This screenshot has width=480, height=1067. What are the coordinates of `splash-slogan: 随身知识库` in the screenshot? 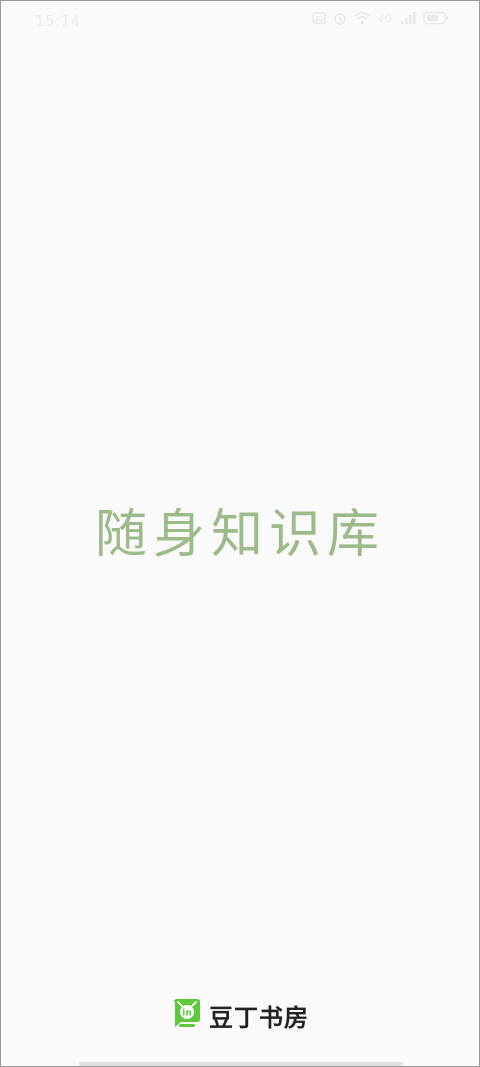 It's located at (239, 535).